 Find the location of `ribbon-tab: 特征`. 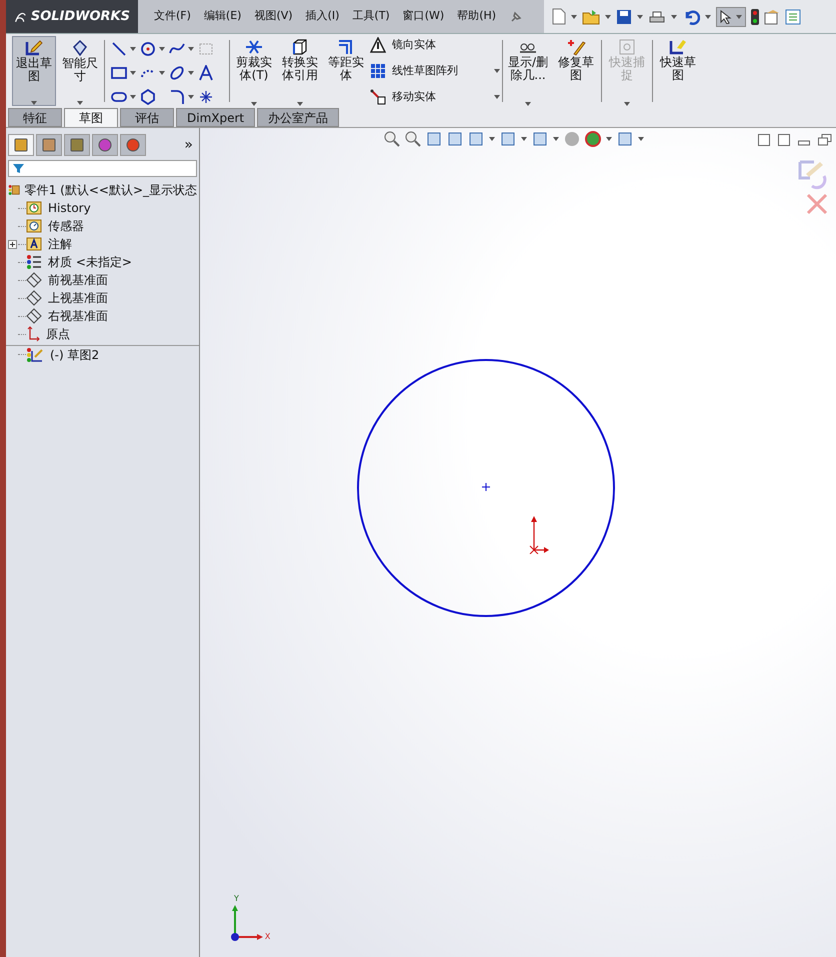

ribbon-tab: 特征 is located at coordinates (35, 117).